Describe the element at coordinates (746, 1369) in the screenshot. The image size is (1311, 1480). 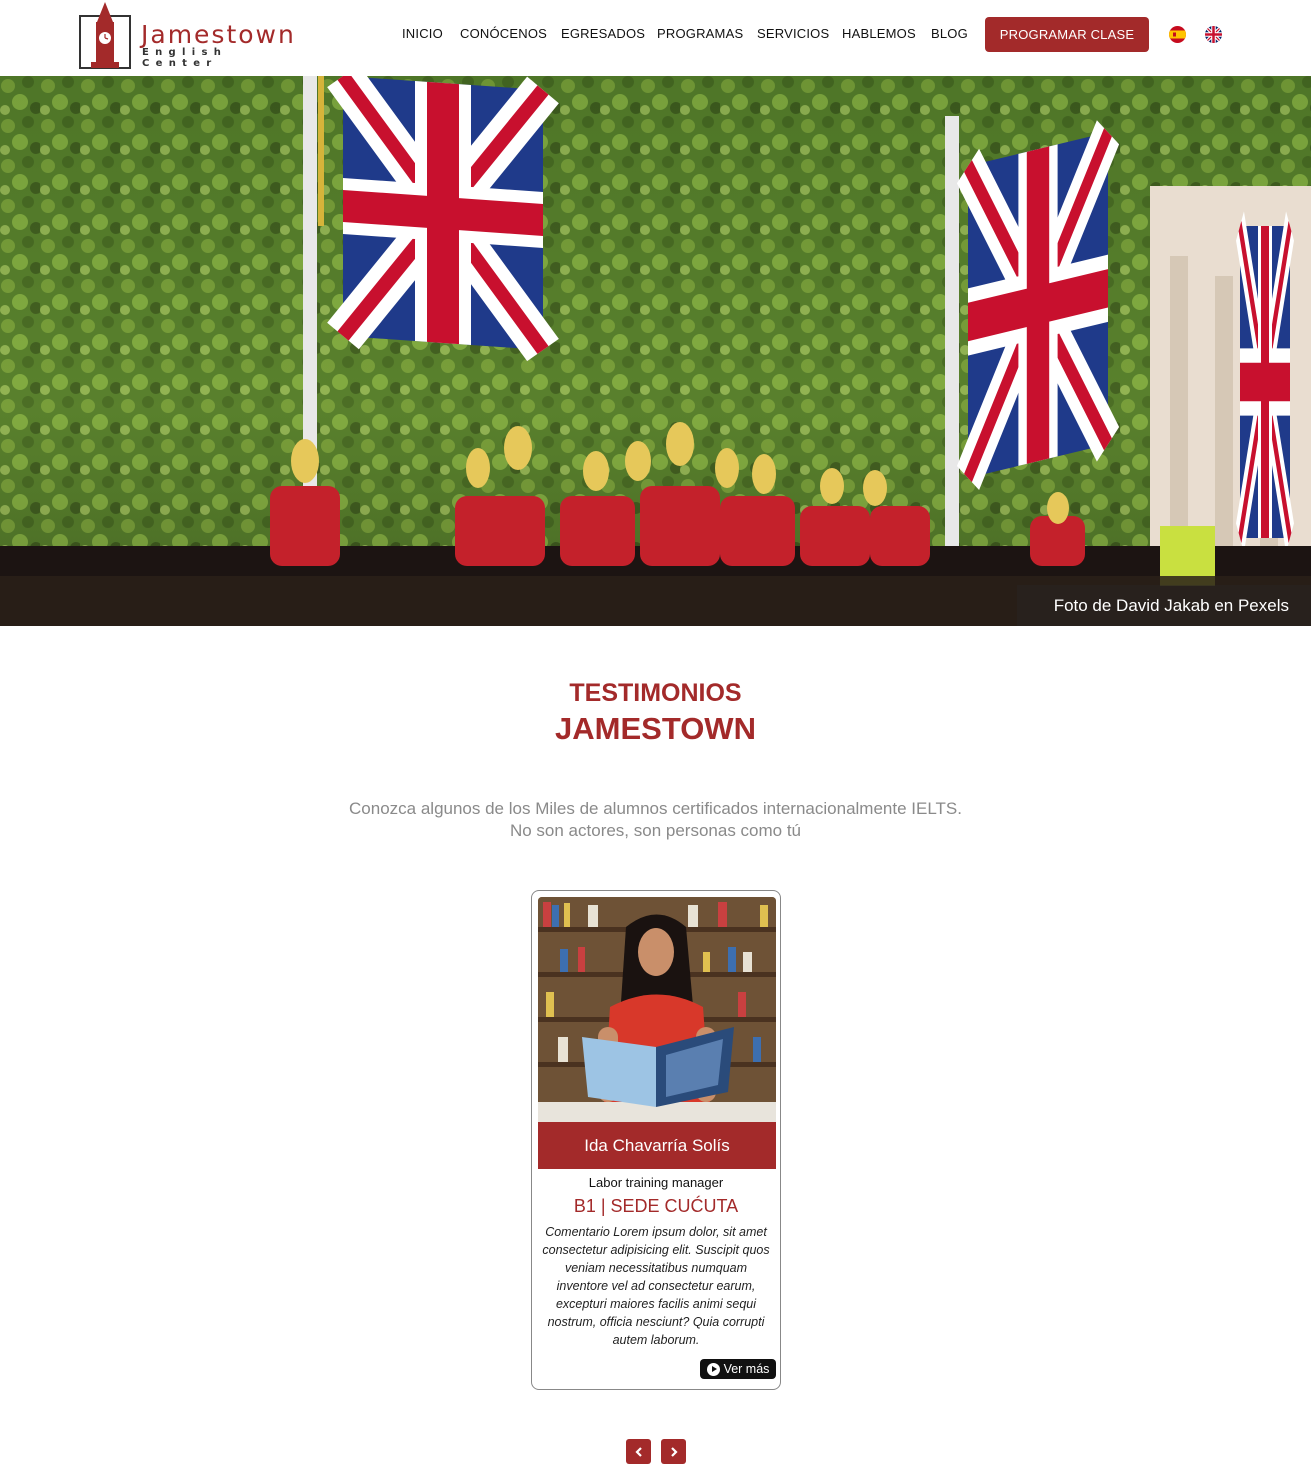
I see `see-more-label: Ver más` at that location.